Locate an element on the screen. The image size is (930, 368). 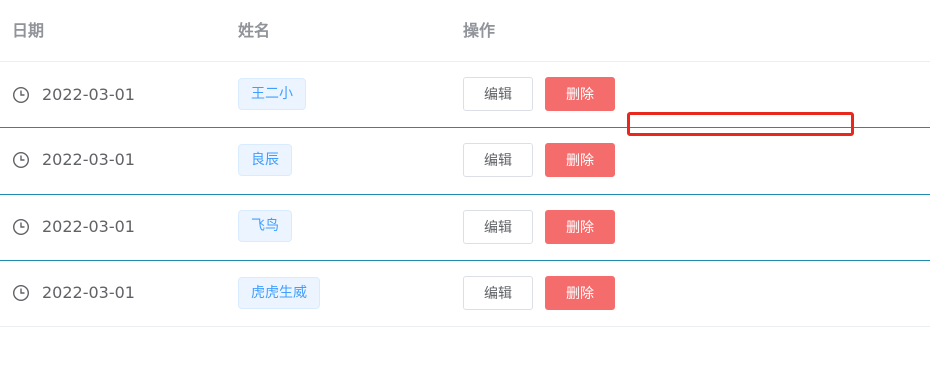
name-tag: 虎虎生威 is located at coordinates (279, 293).